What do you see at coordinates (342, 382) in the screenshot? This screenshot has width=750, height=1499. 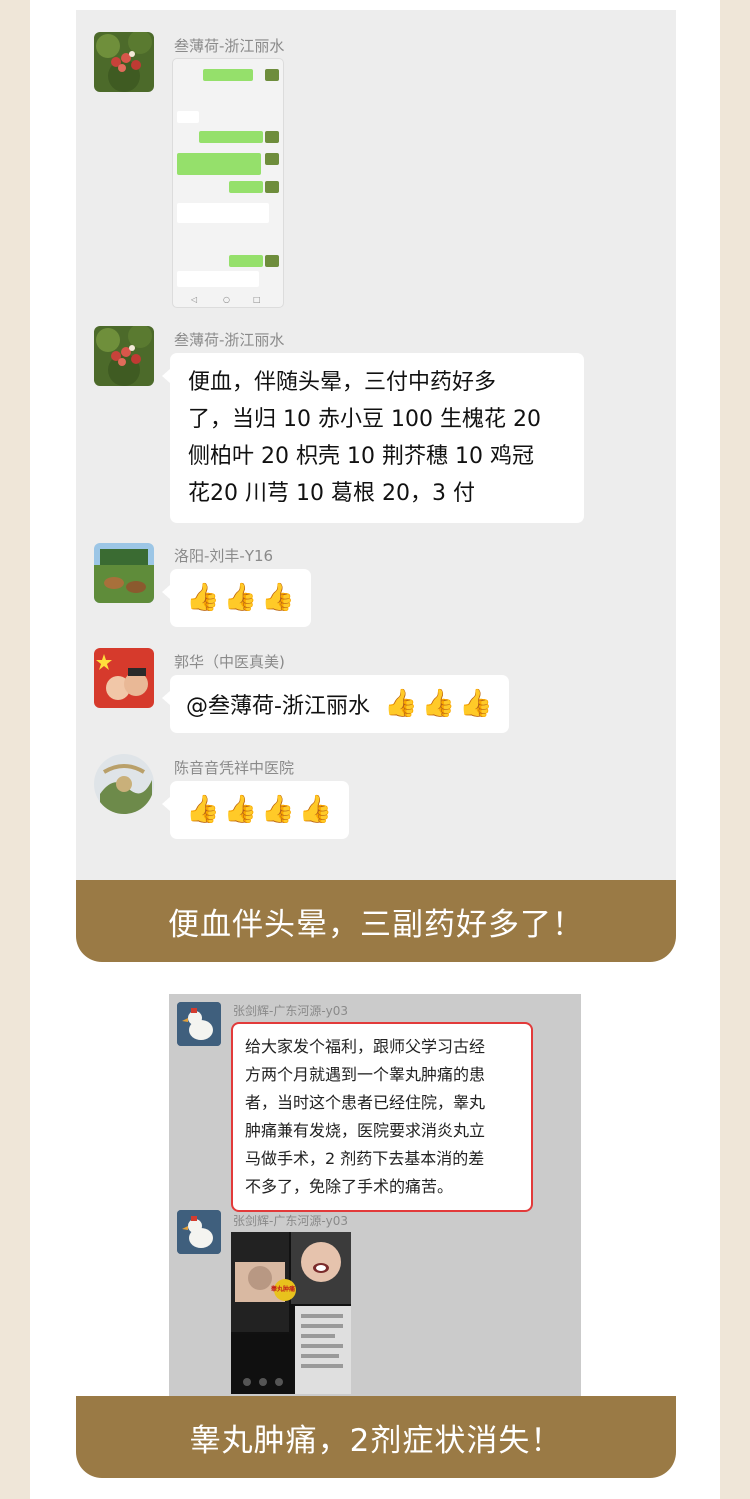 I see `message-line: 便血，伴随头晕，三付中药好多` at bounding box center [342, 382].